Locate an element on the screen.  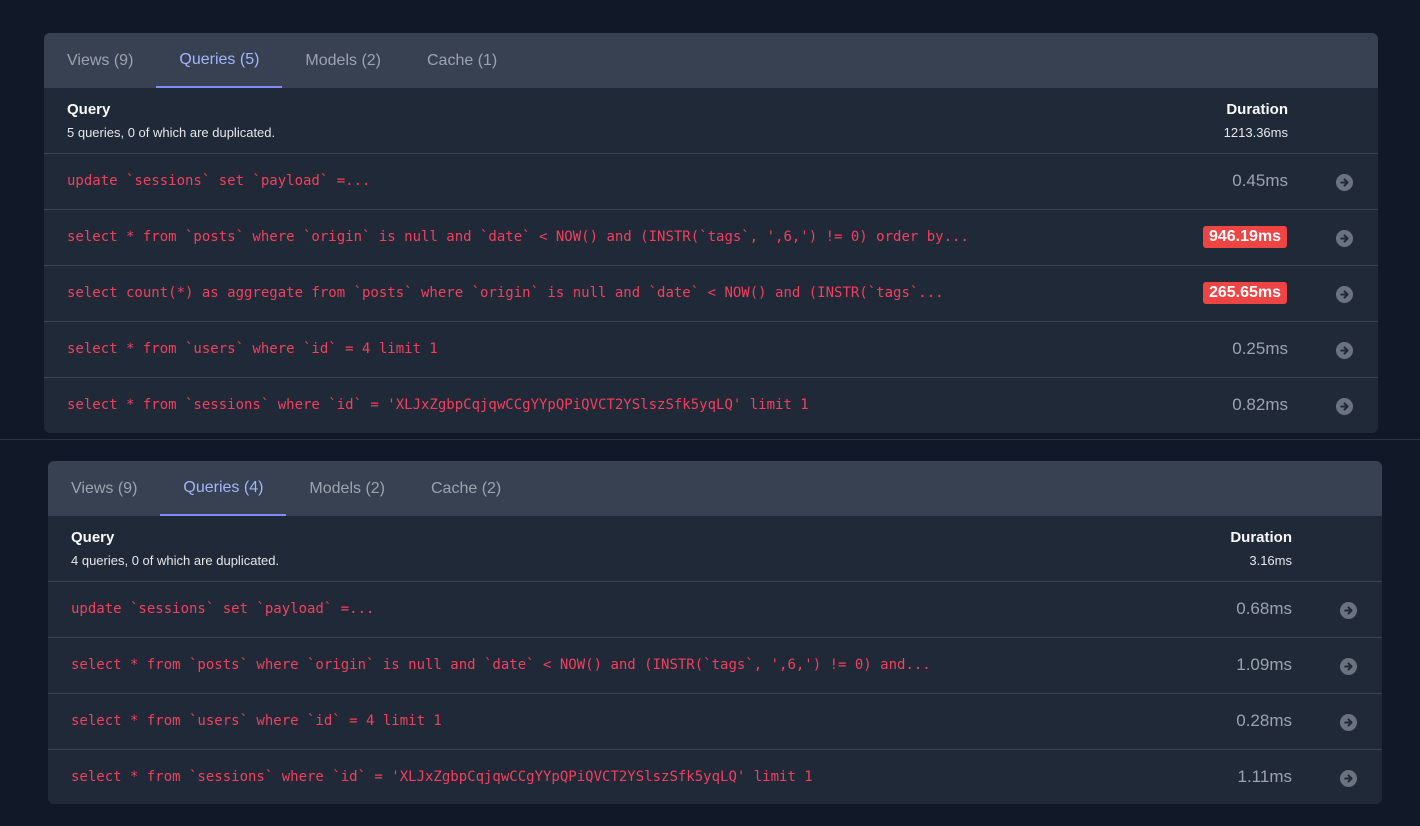
query-summary: 5 queries, 0 of which are duplicated. is located at coordinates (171, 132).